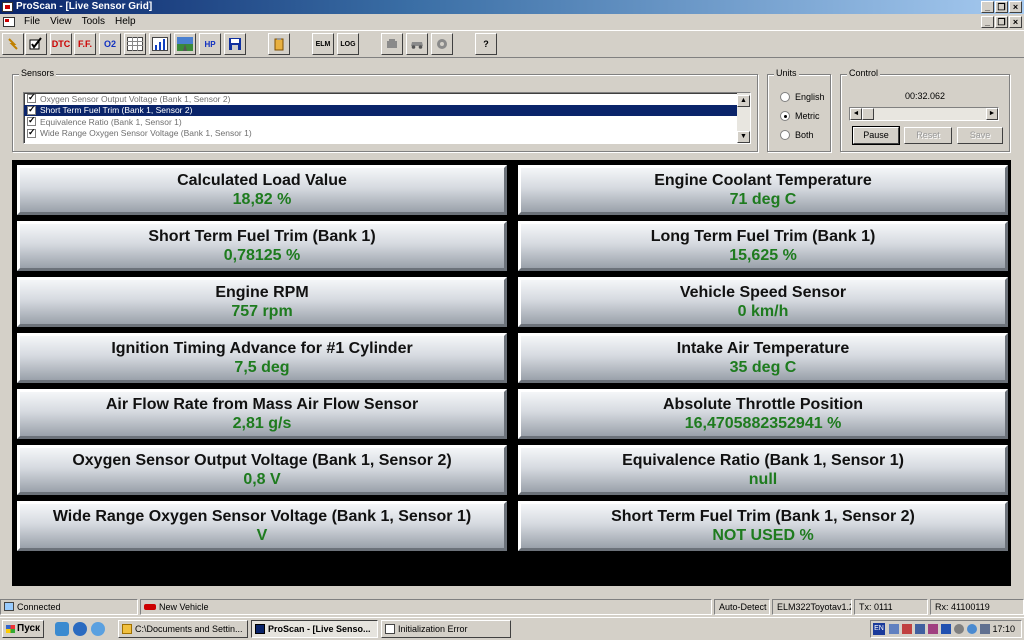  Describe the element at coordinates (743, 101) in the screenshot. I see `scroll-up-arrow-icon: ▲` at that location.